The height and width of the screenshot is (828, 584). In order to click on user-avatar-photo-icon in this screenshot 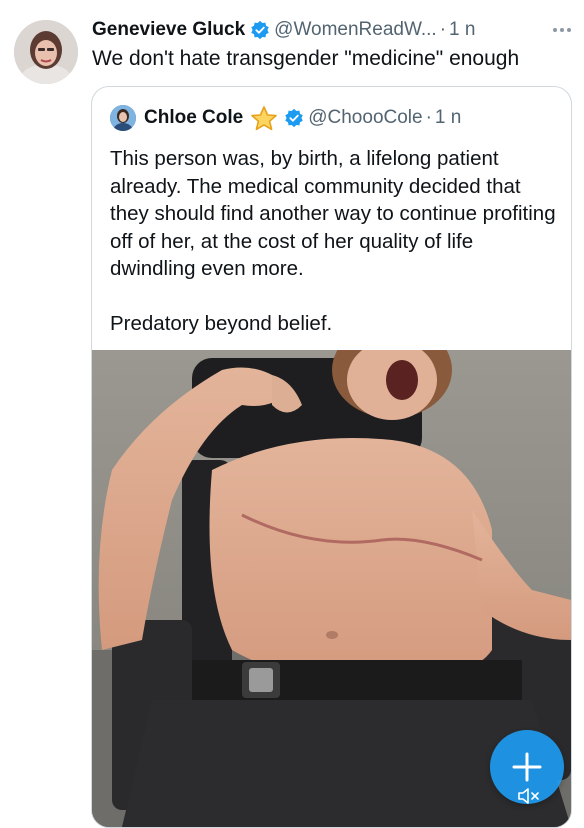, I will do `click(46, 52)`.